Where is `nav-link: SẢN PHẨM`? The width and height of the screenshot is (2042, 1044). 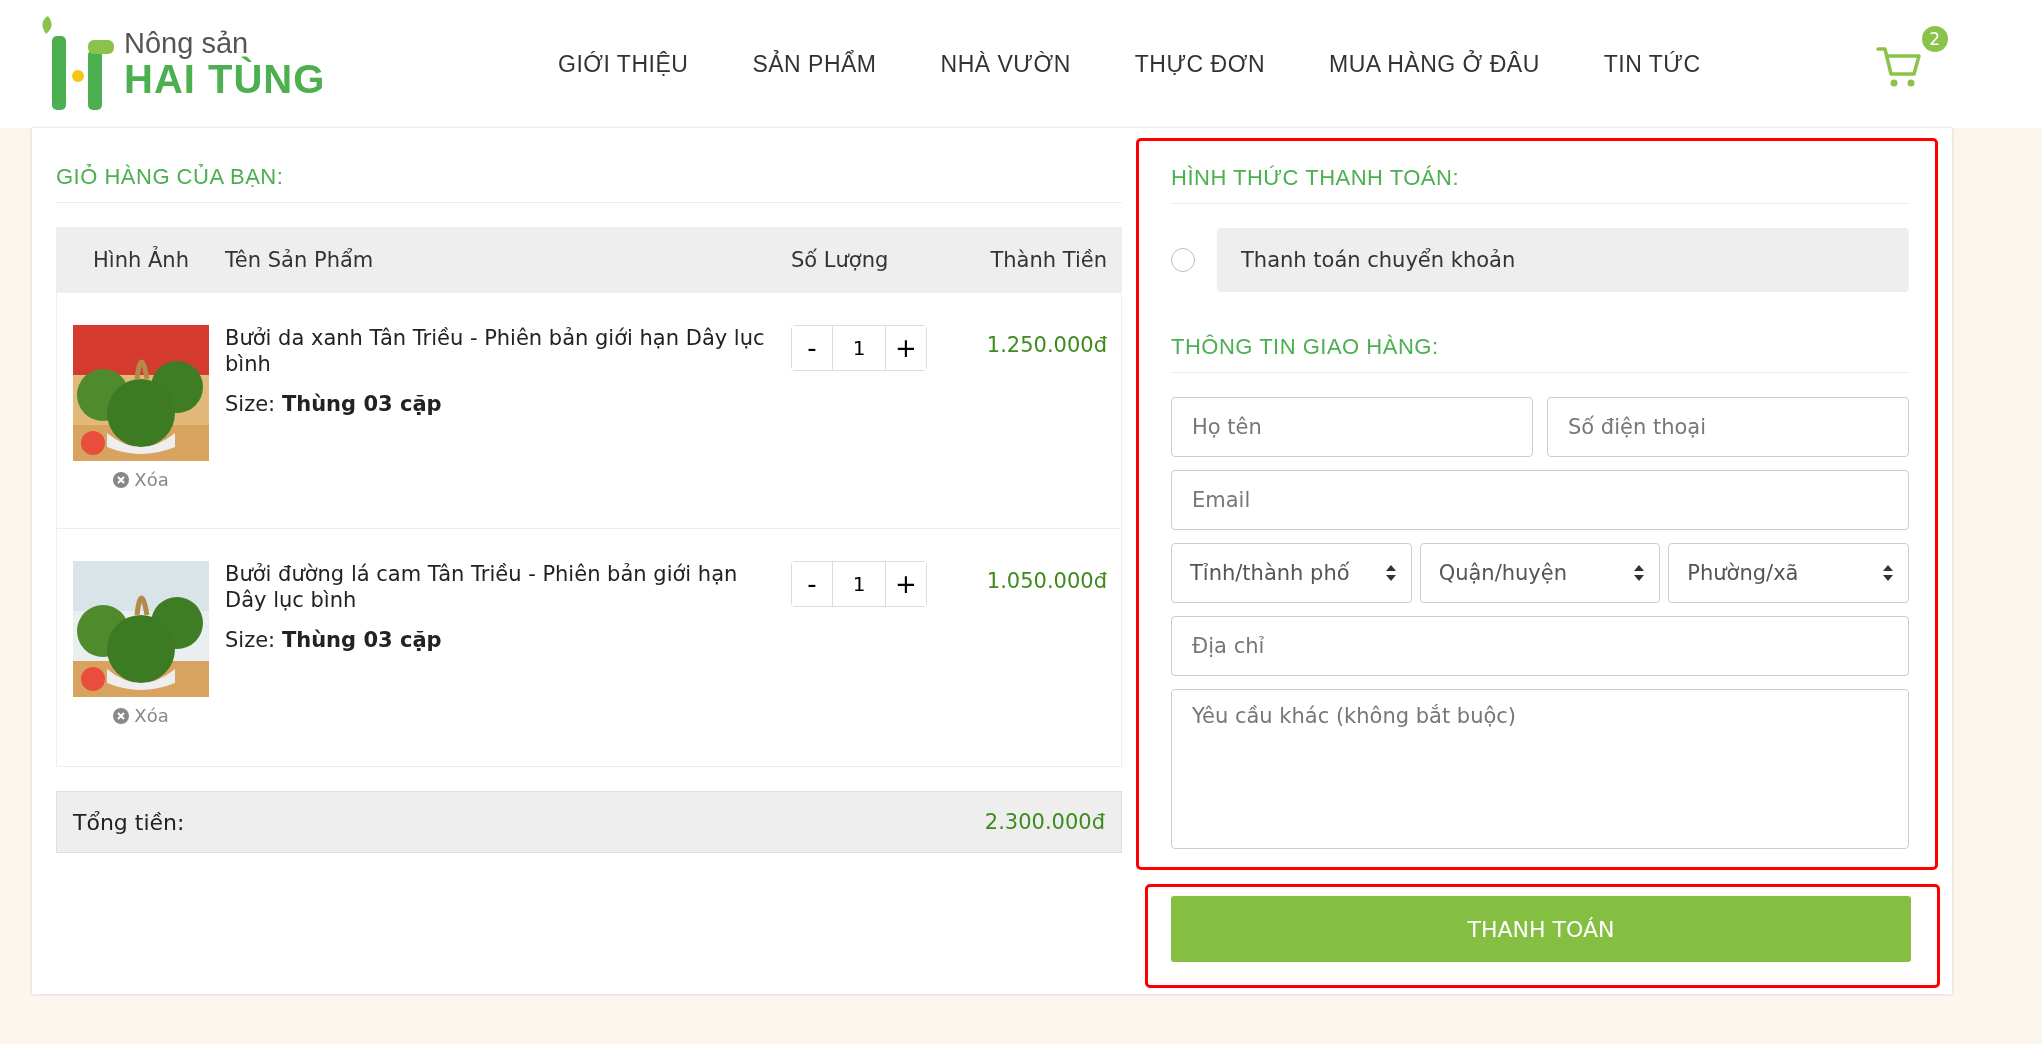
nav-link: SẢN PHẨM is located at coordinates (814, 64).